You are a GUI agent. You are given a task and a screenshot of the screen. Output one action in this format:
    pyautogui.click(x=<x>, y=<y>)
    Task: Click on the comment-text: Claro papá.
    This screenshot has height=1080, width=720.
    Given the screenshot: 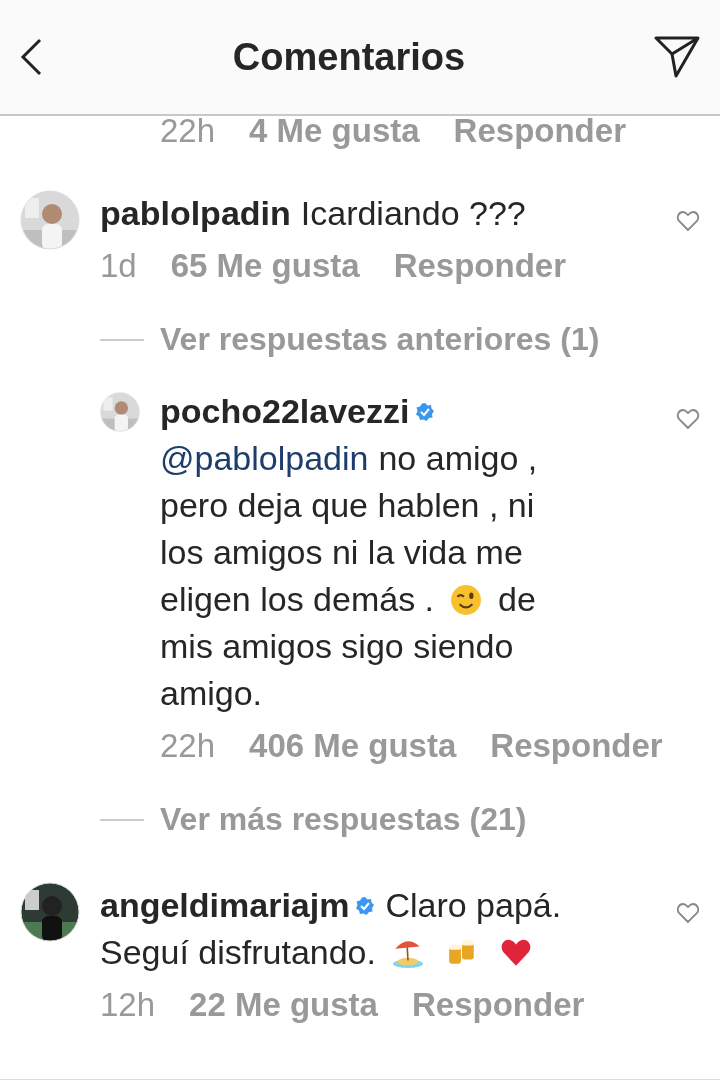 What is the action you would take?
    pyautogui.click(x=473, y=905)
    